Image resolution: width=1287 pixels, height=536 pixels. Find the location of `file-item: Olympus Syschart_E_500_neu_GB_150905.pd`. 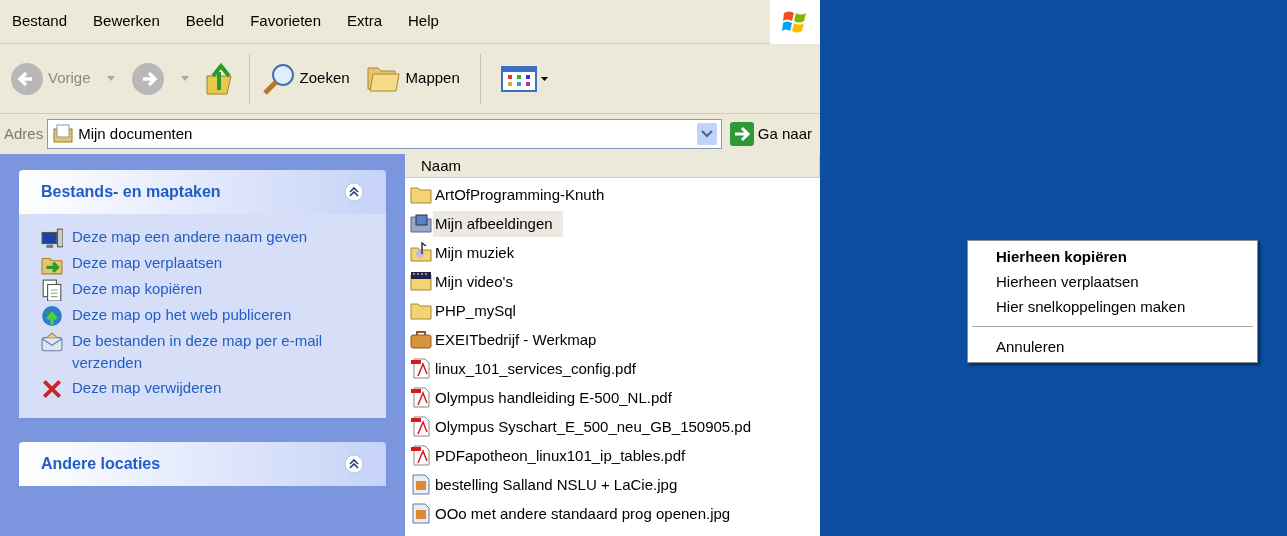

file-item: Olympus Syschart_E_500_neu_GB_150905.pd is located at coordinates (593, 426).